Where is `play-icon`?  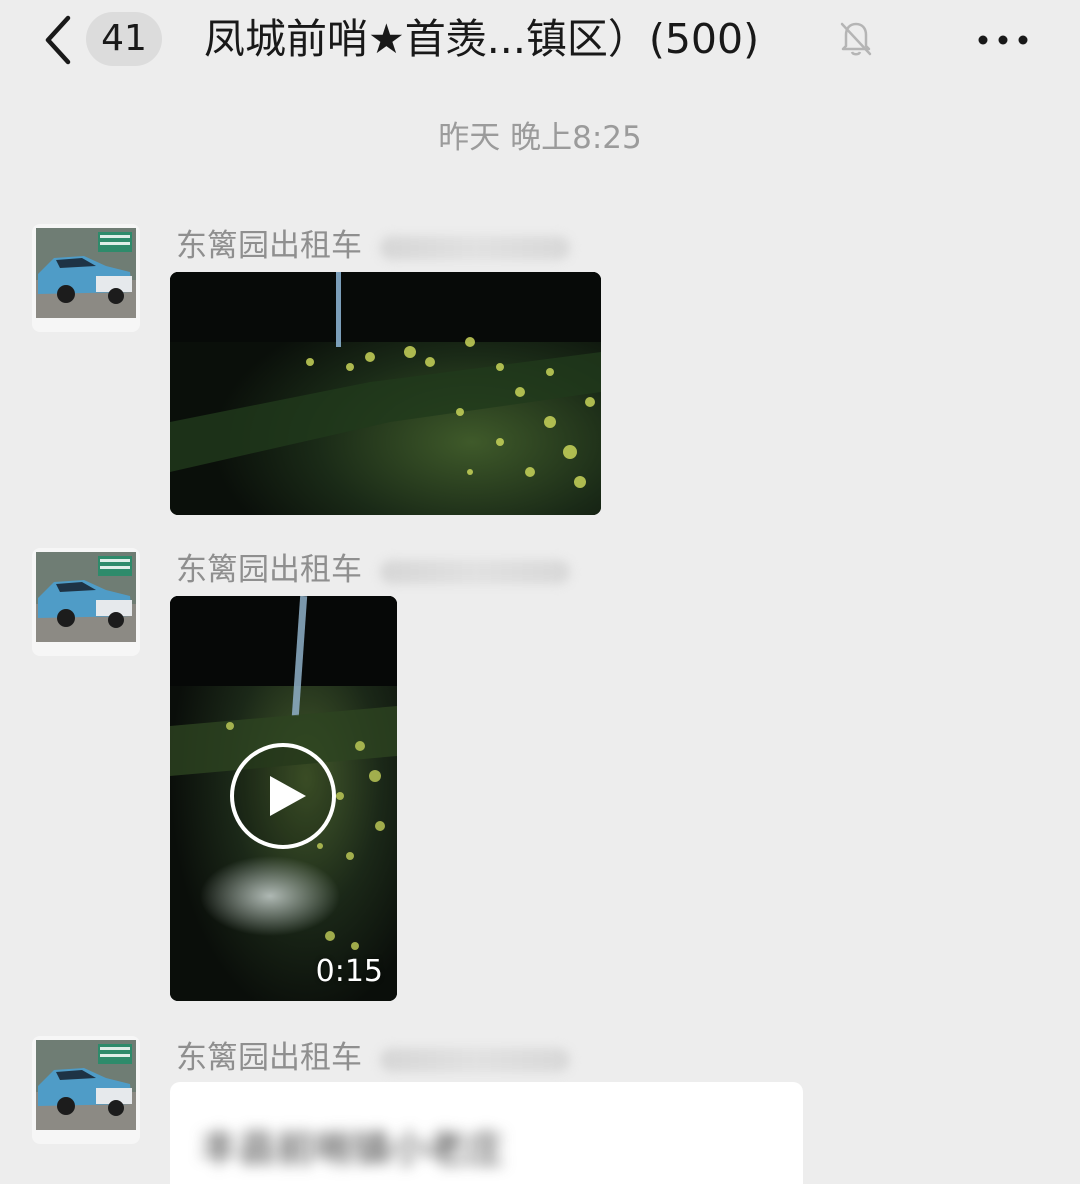 play-icon is located at coordinates (283, 796).